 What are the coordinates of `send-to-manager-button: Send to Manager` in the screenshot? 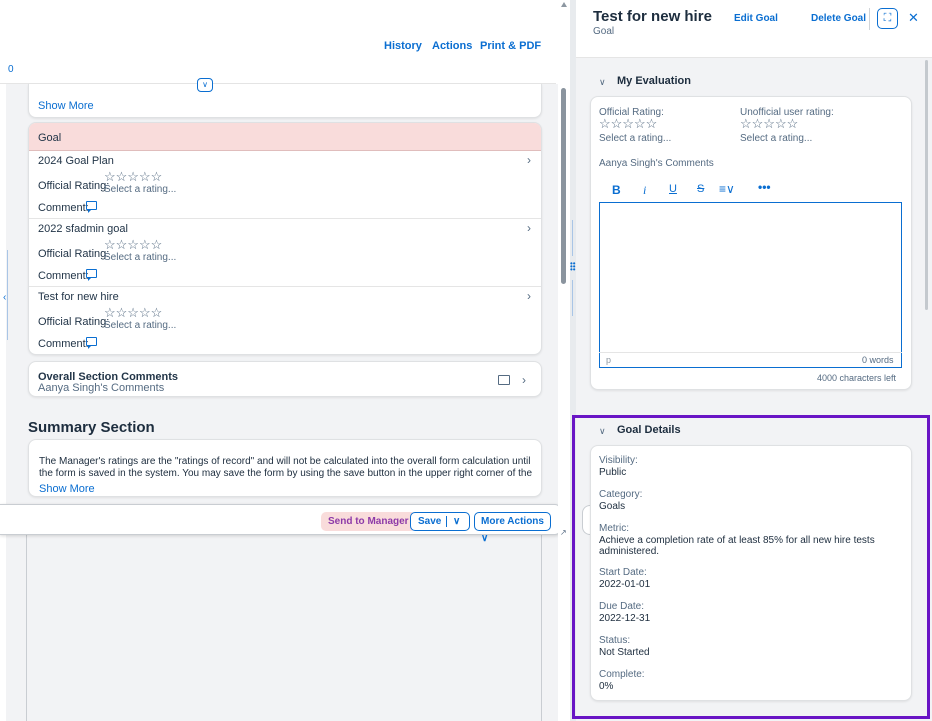 It's located at (368, 521).